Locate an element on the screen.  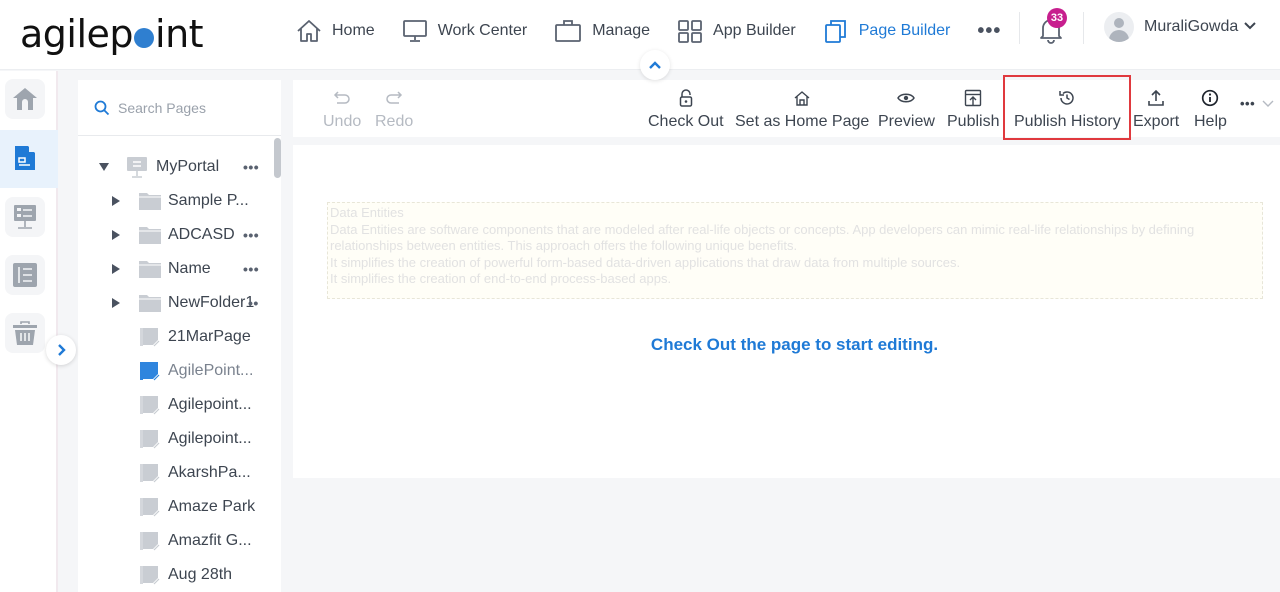
eye-icon is located at coordinates (906, 98).